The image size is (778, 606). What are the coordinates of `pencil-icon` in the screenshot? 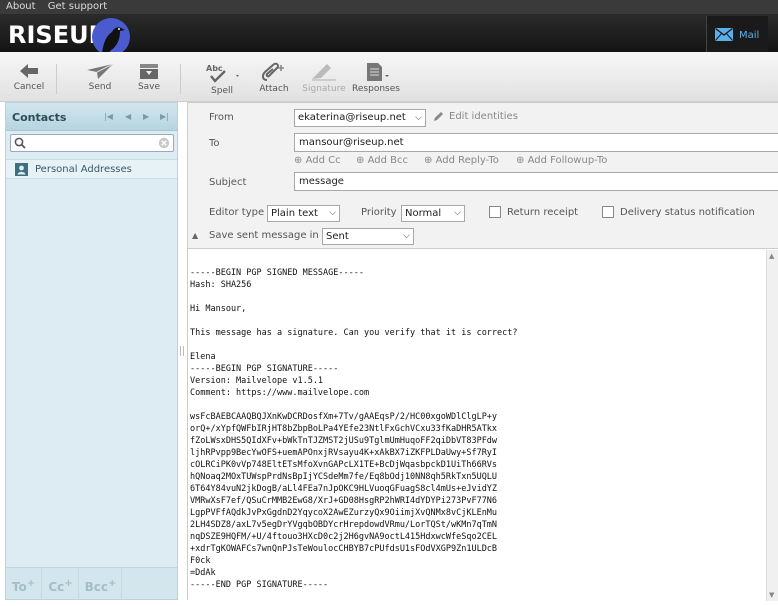 It's located at (438, 116).